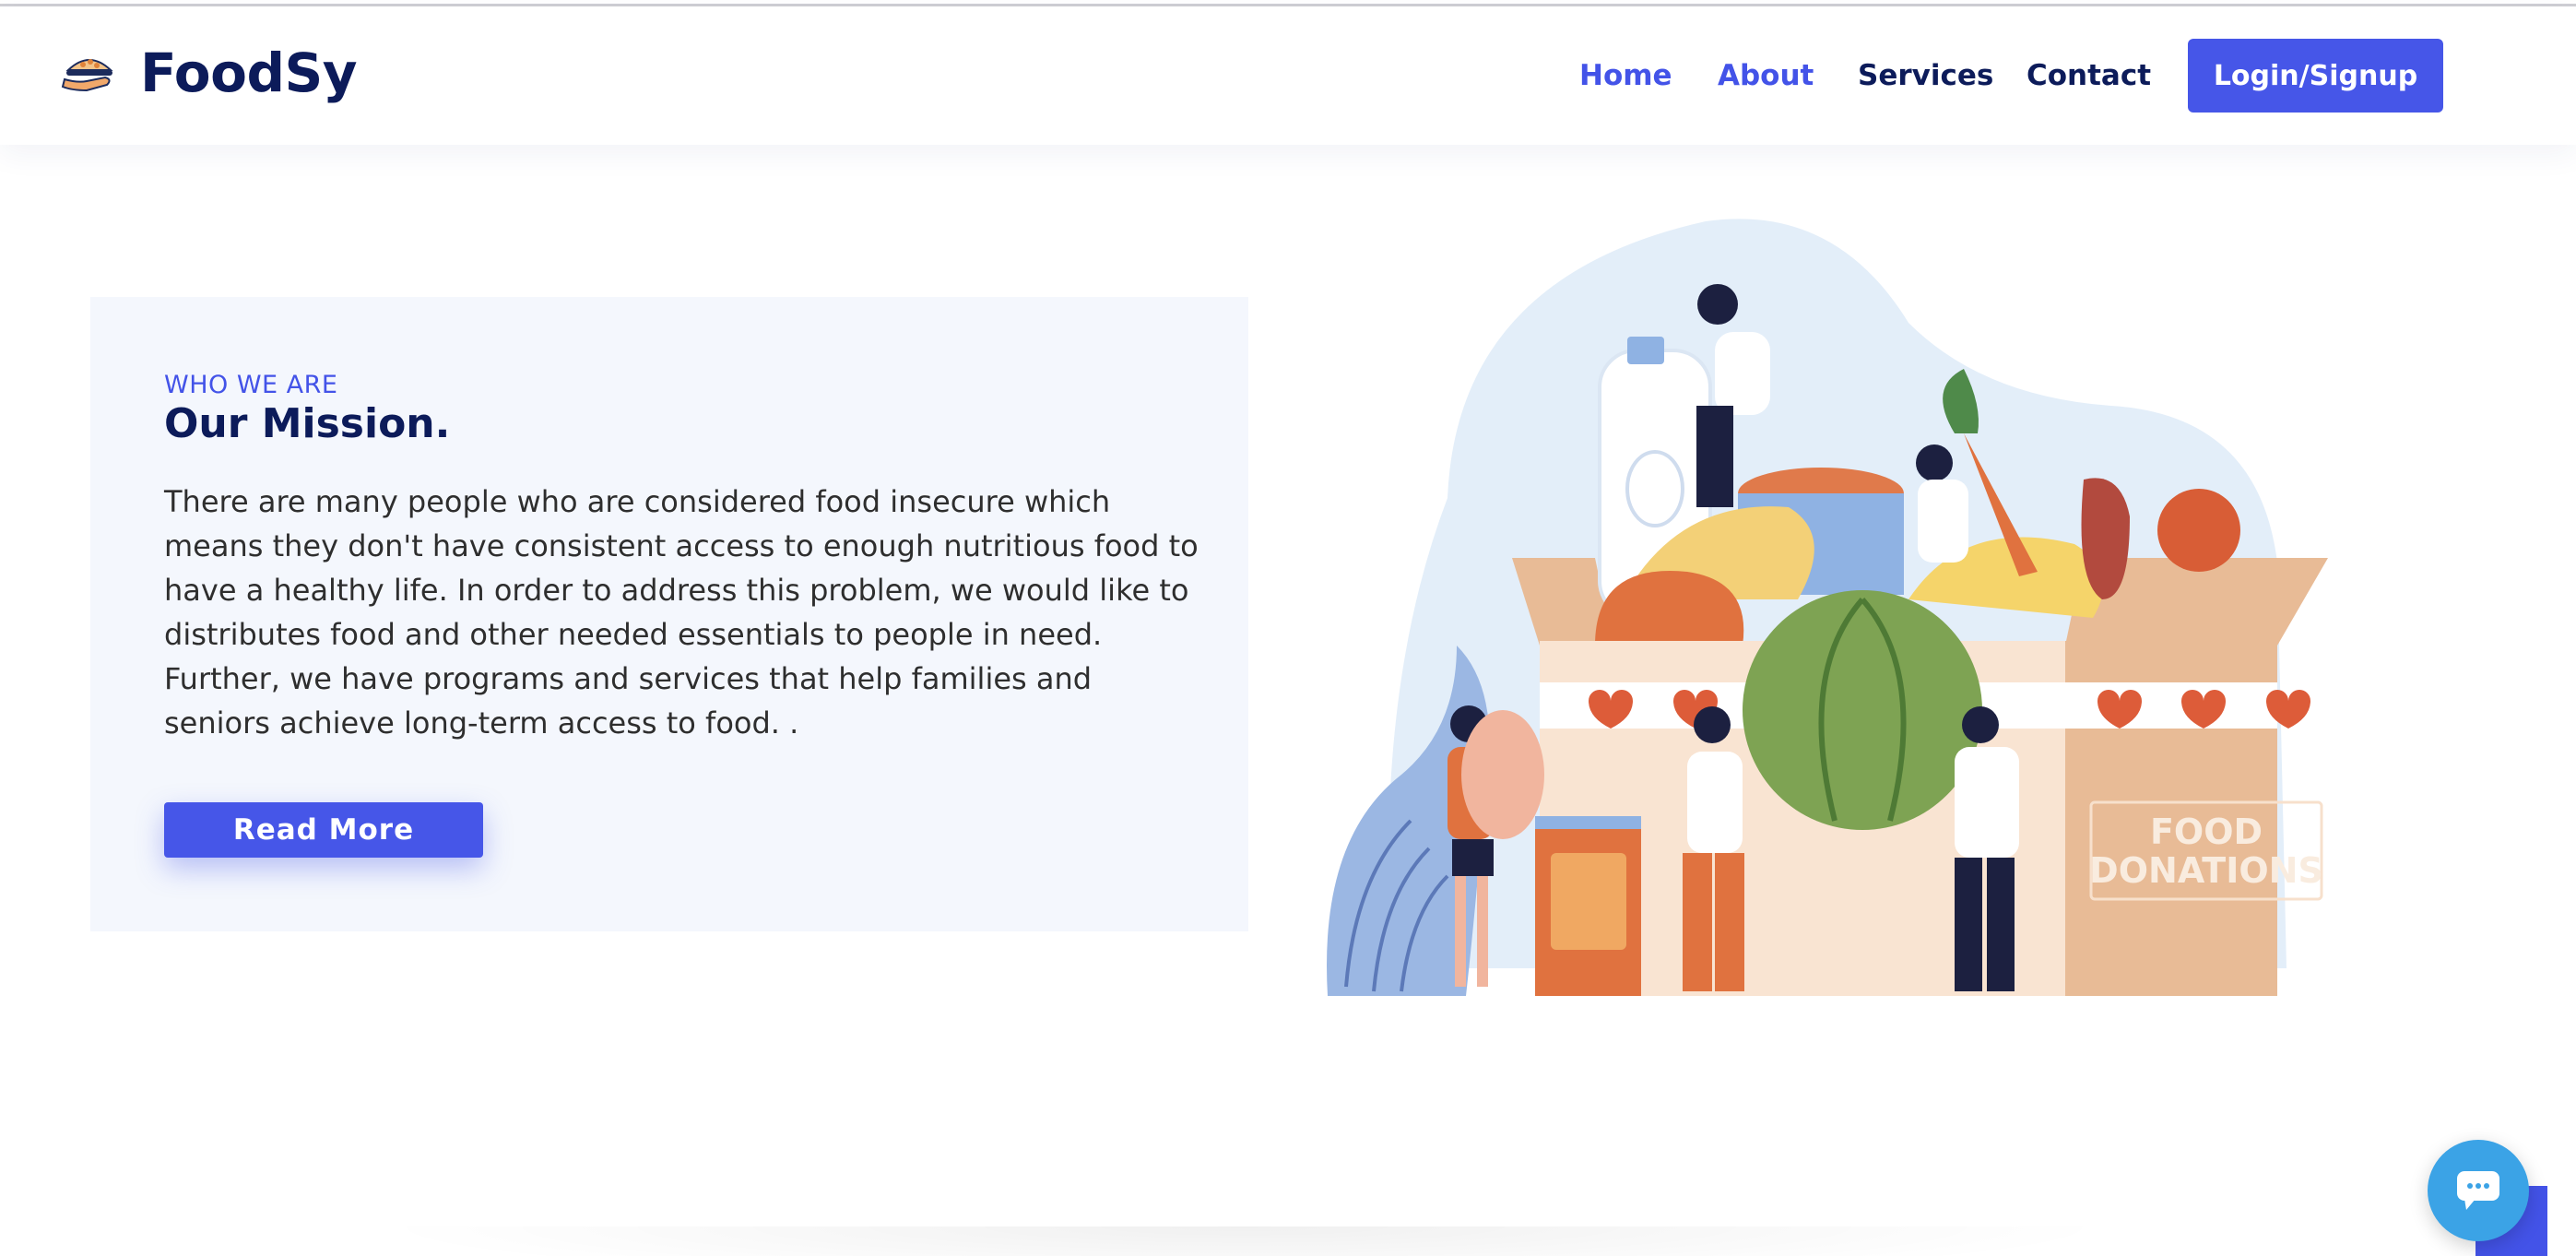 The height and width of the screenshot is (1256, 2576). I want to click on box-label-line1: FOOD, so click(2206, 832).